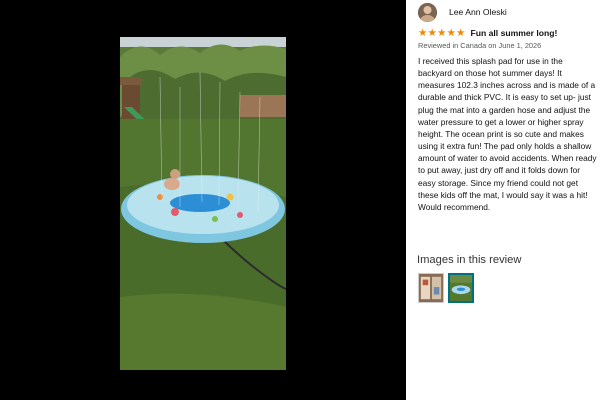 Image resolution: width=600 pixels, height=400 pixels. I want to click on review-date: Reviewed in Canada on June 1, 2026, so click(480, 45).